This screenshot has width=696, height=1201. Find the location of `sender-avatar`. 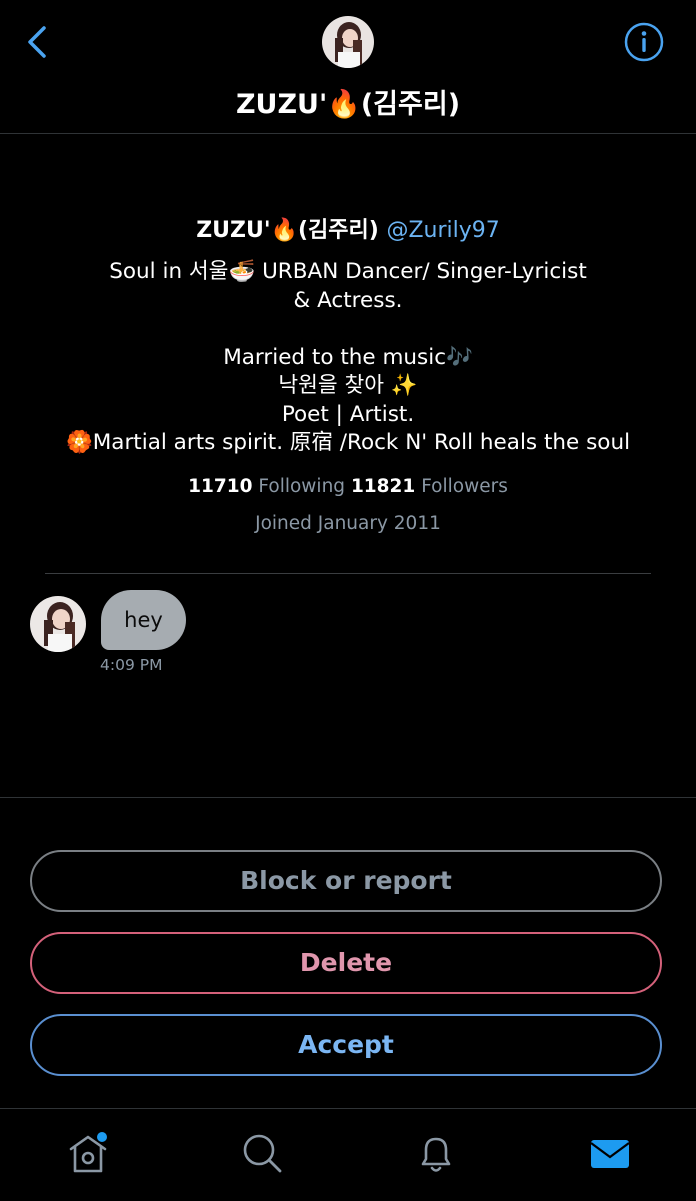

sender-avatar is located at coordinates (58, 624).